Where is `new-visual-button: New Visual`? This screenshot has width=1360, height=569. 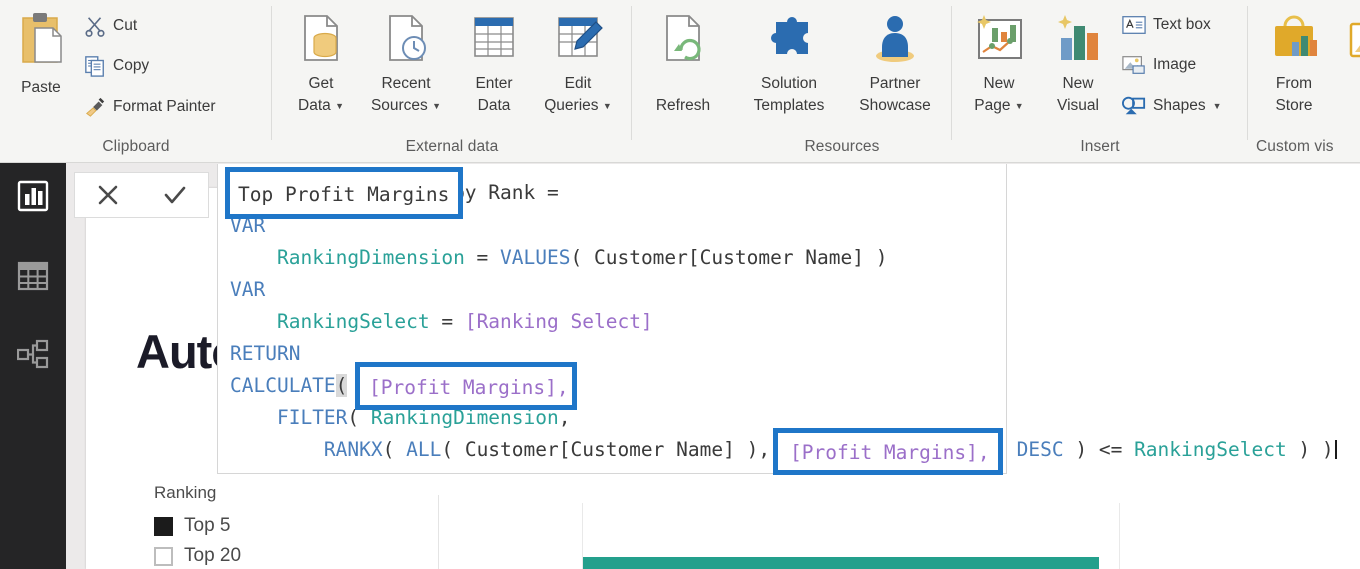
new-visual-button: New Visual is located at coordinates (1078, 64).